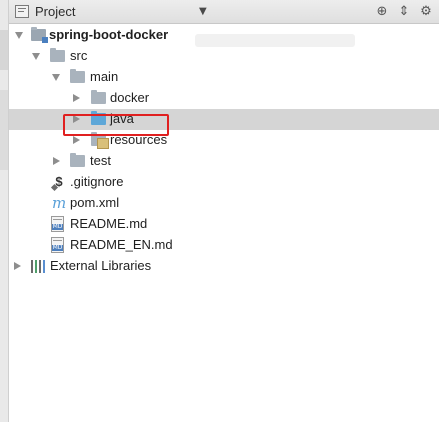  Describe the element at coordinates (121, 244) in the screenshot. I see `tree-label-readme-en: README_EN.md` at that location.